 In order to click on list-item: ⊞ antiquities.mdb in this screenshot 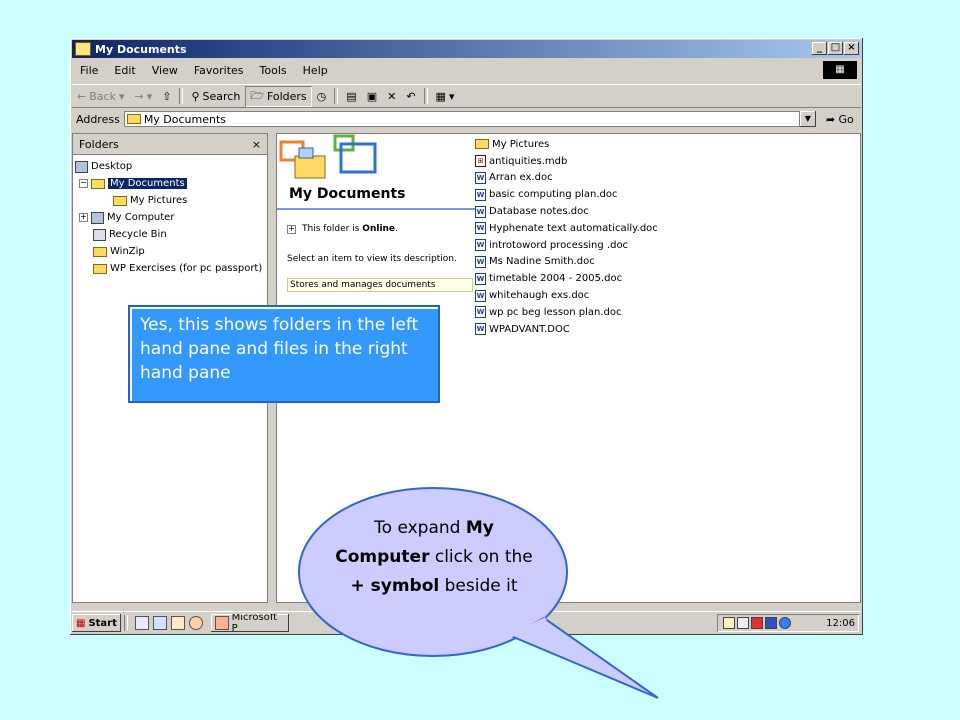, I will do `click(566, 161)`.